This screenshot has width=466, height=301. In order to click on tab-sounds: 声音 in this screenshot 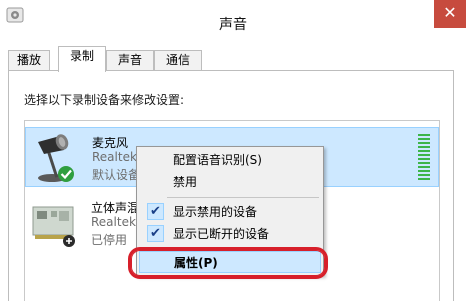, I will do `click(130, 60)`.